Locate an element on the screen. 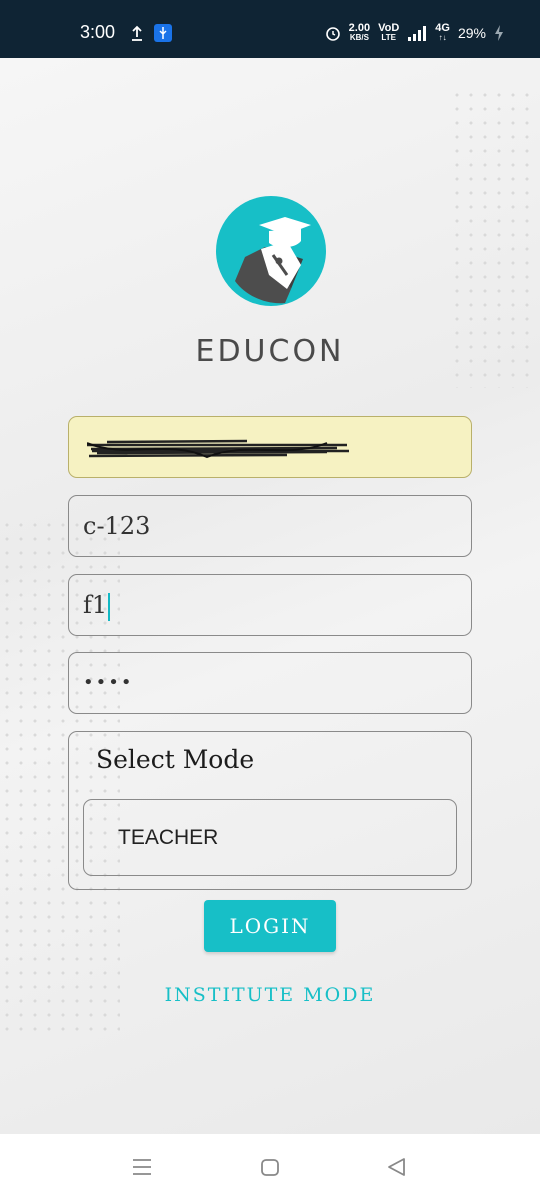 The height and width of the screenshot is (1200, 540). mode-dropdown: TEACHER is located at coordinates (270, 837).